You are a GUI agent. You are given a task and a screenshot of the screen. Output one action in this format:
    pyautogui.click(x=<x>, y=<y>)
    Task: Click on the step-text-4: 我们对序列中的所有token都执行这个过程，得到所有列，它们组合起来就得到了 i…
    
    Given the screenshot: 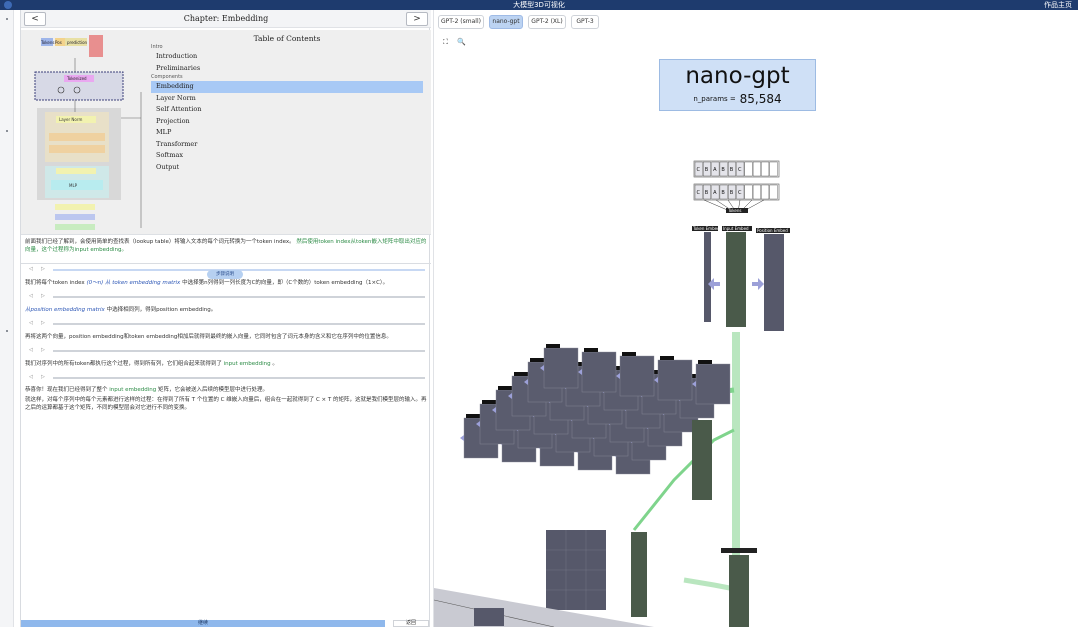 What is the action you would take?
    pyautogui.click(x=226, y=364)
    